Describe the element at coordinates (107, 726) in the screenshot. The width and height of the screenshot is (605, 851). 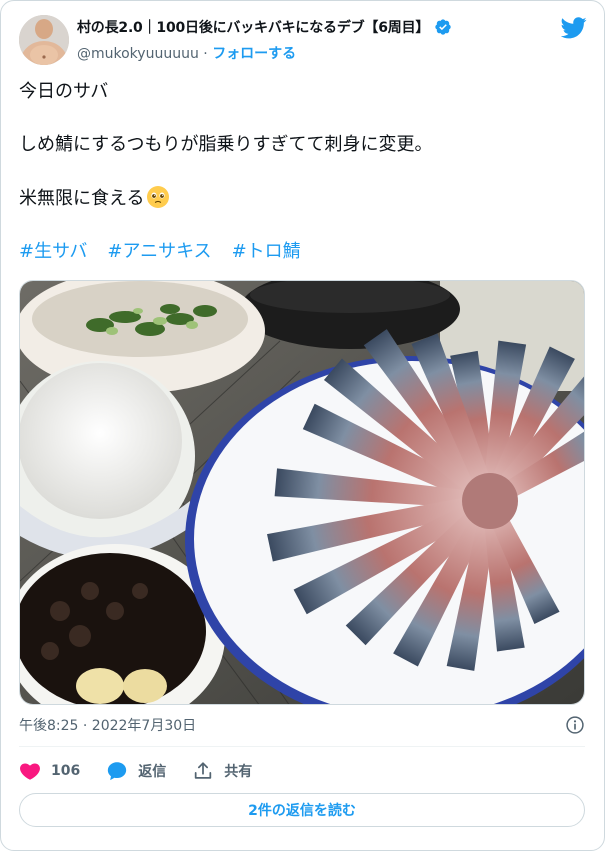
I see `tweet-timestamp: 午後8:25 · 2022年7月30日` at that location.